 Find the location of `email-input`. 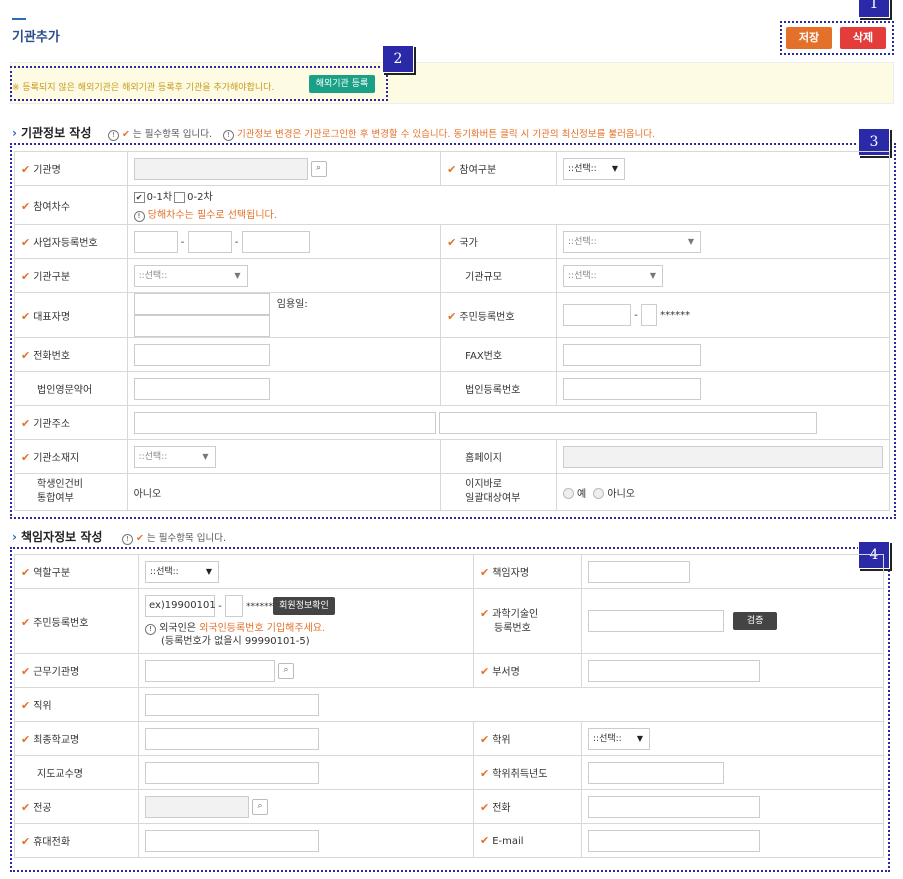

email-input is located at coordinates (674, 840).